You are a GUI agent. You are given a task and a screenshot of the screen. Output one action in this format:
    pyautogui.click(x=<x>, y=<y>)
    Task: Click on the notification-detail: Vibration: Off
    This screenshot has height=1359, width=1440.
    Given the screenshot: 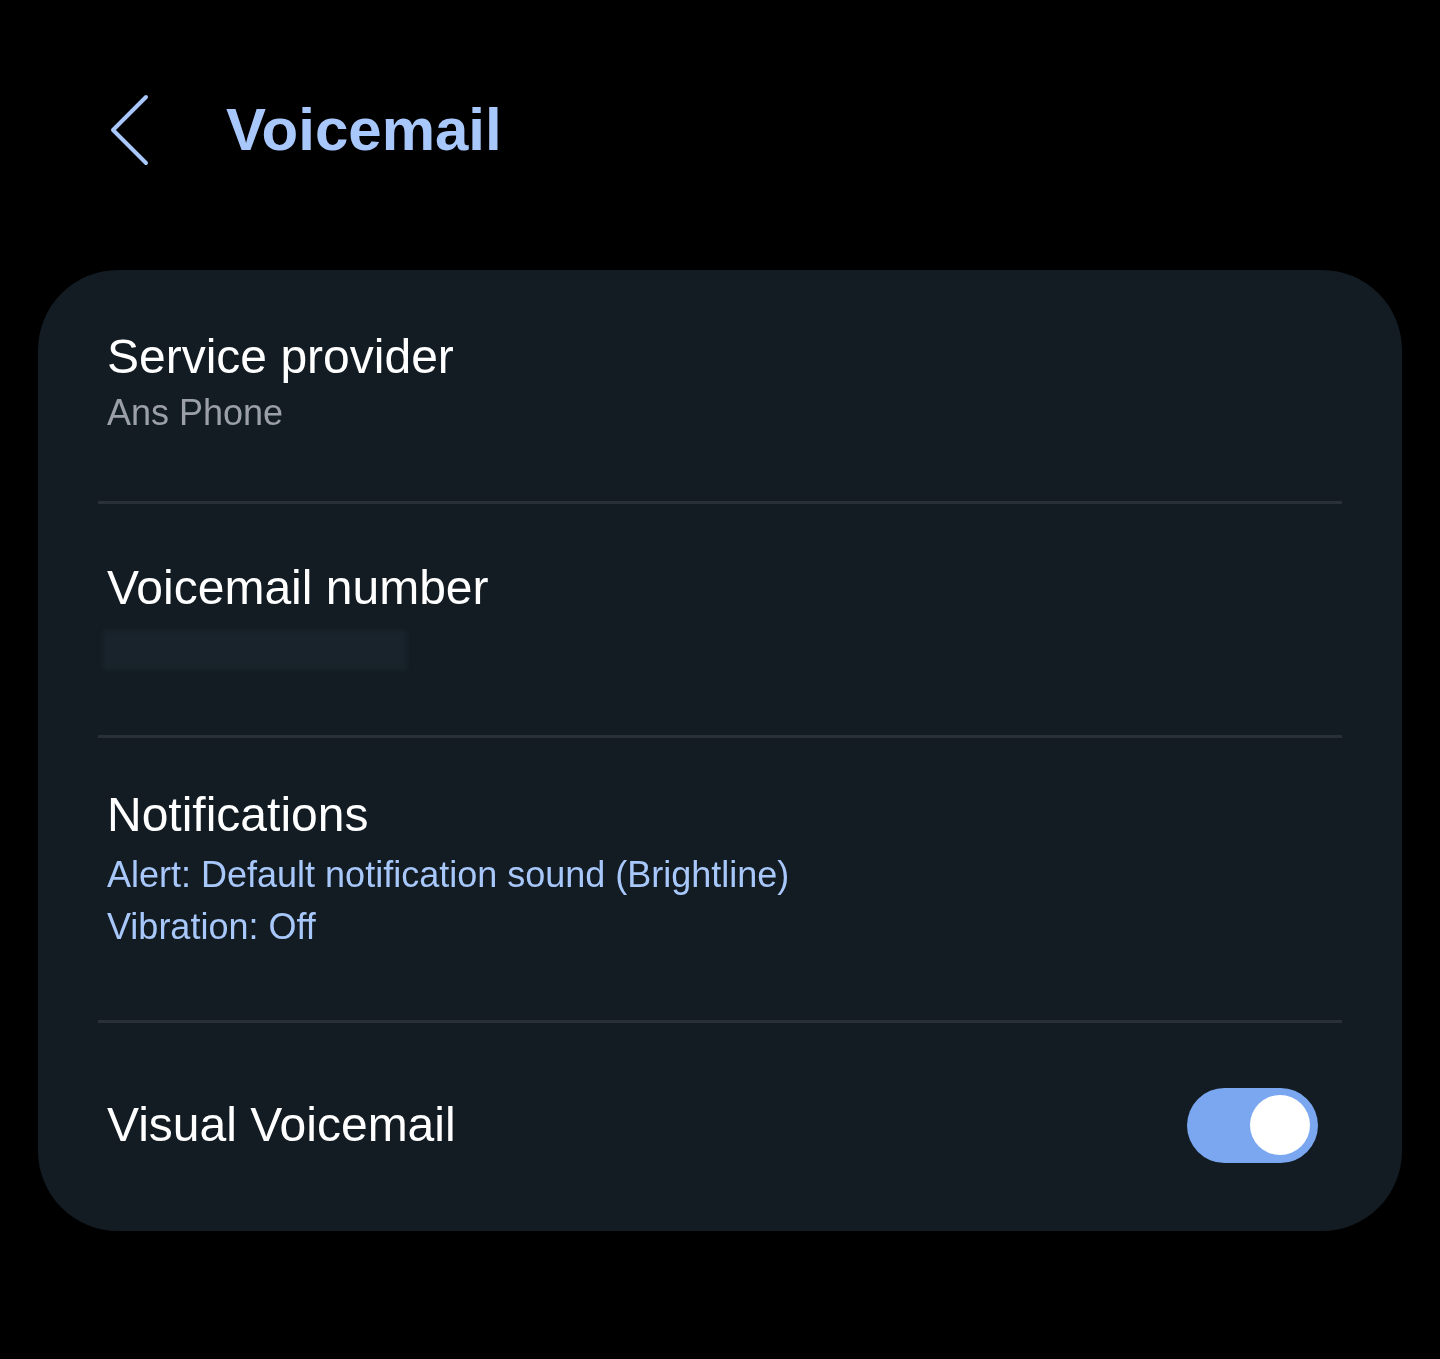 What is the action you would take?
    pyautogui.click(x=212, y=927)
    